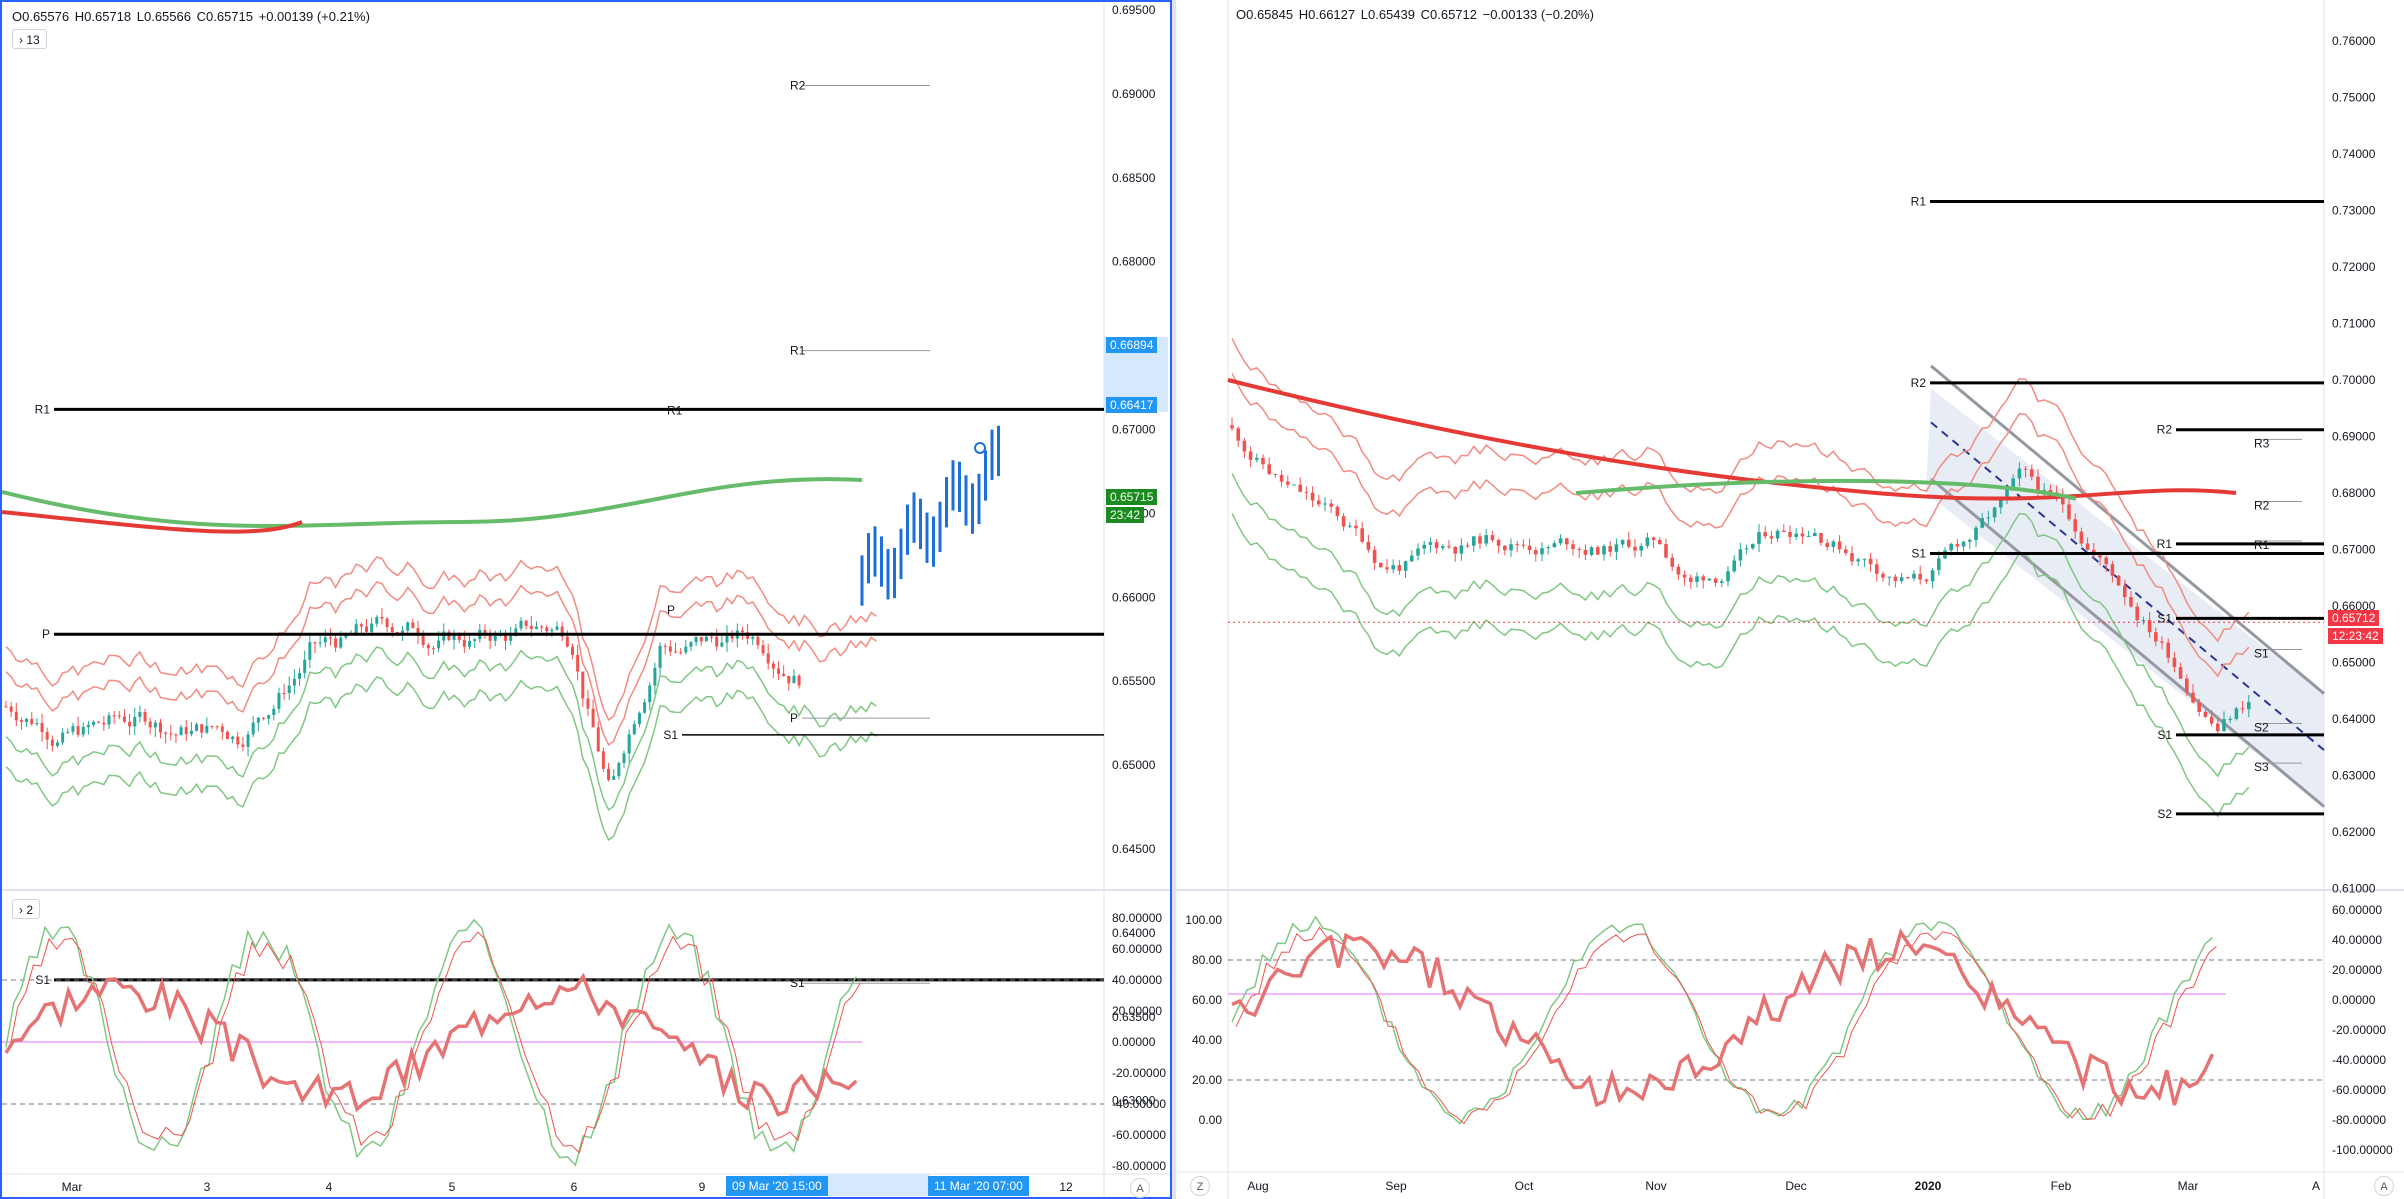 Image resolution: width=2404 pixels, height=1199 pixels. Describe the element at coordinates (2127, 586) in the screenshot. I see `channel-median` at that location.